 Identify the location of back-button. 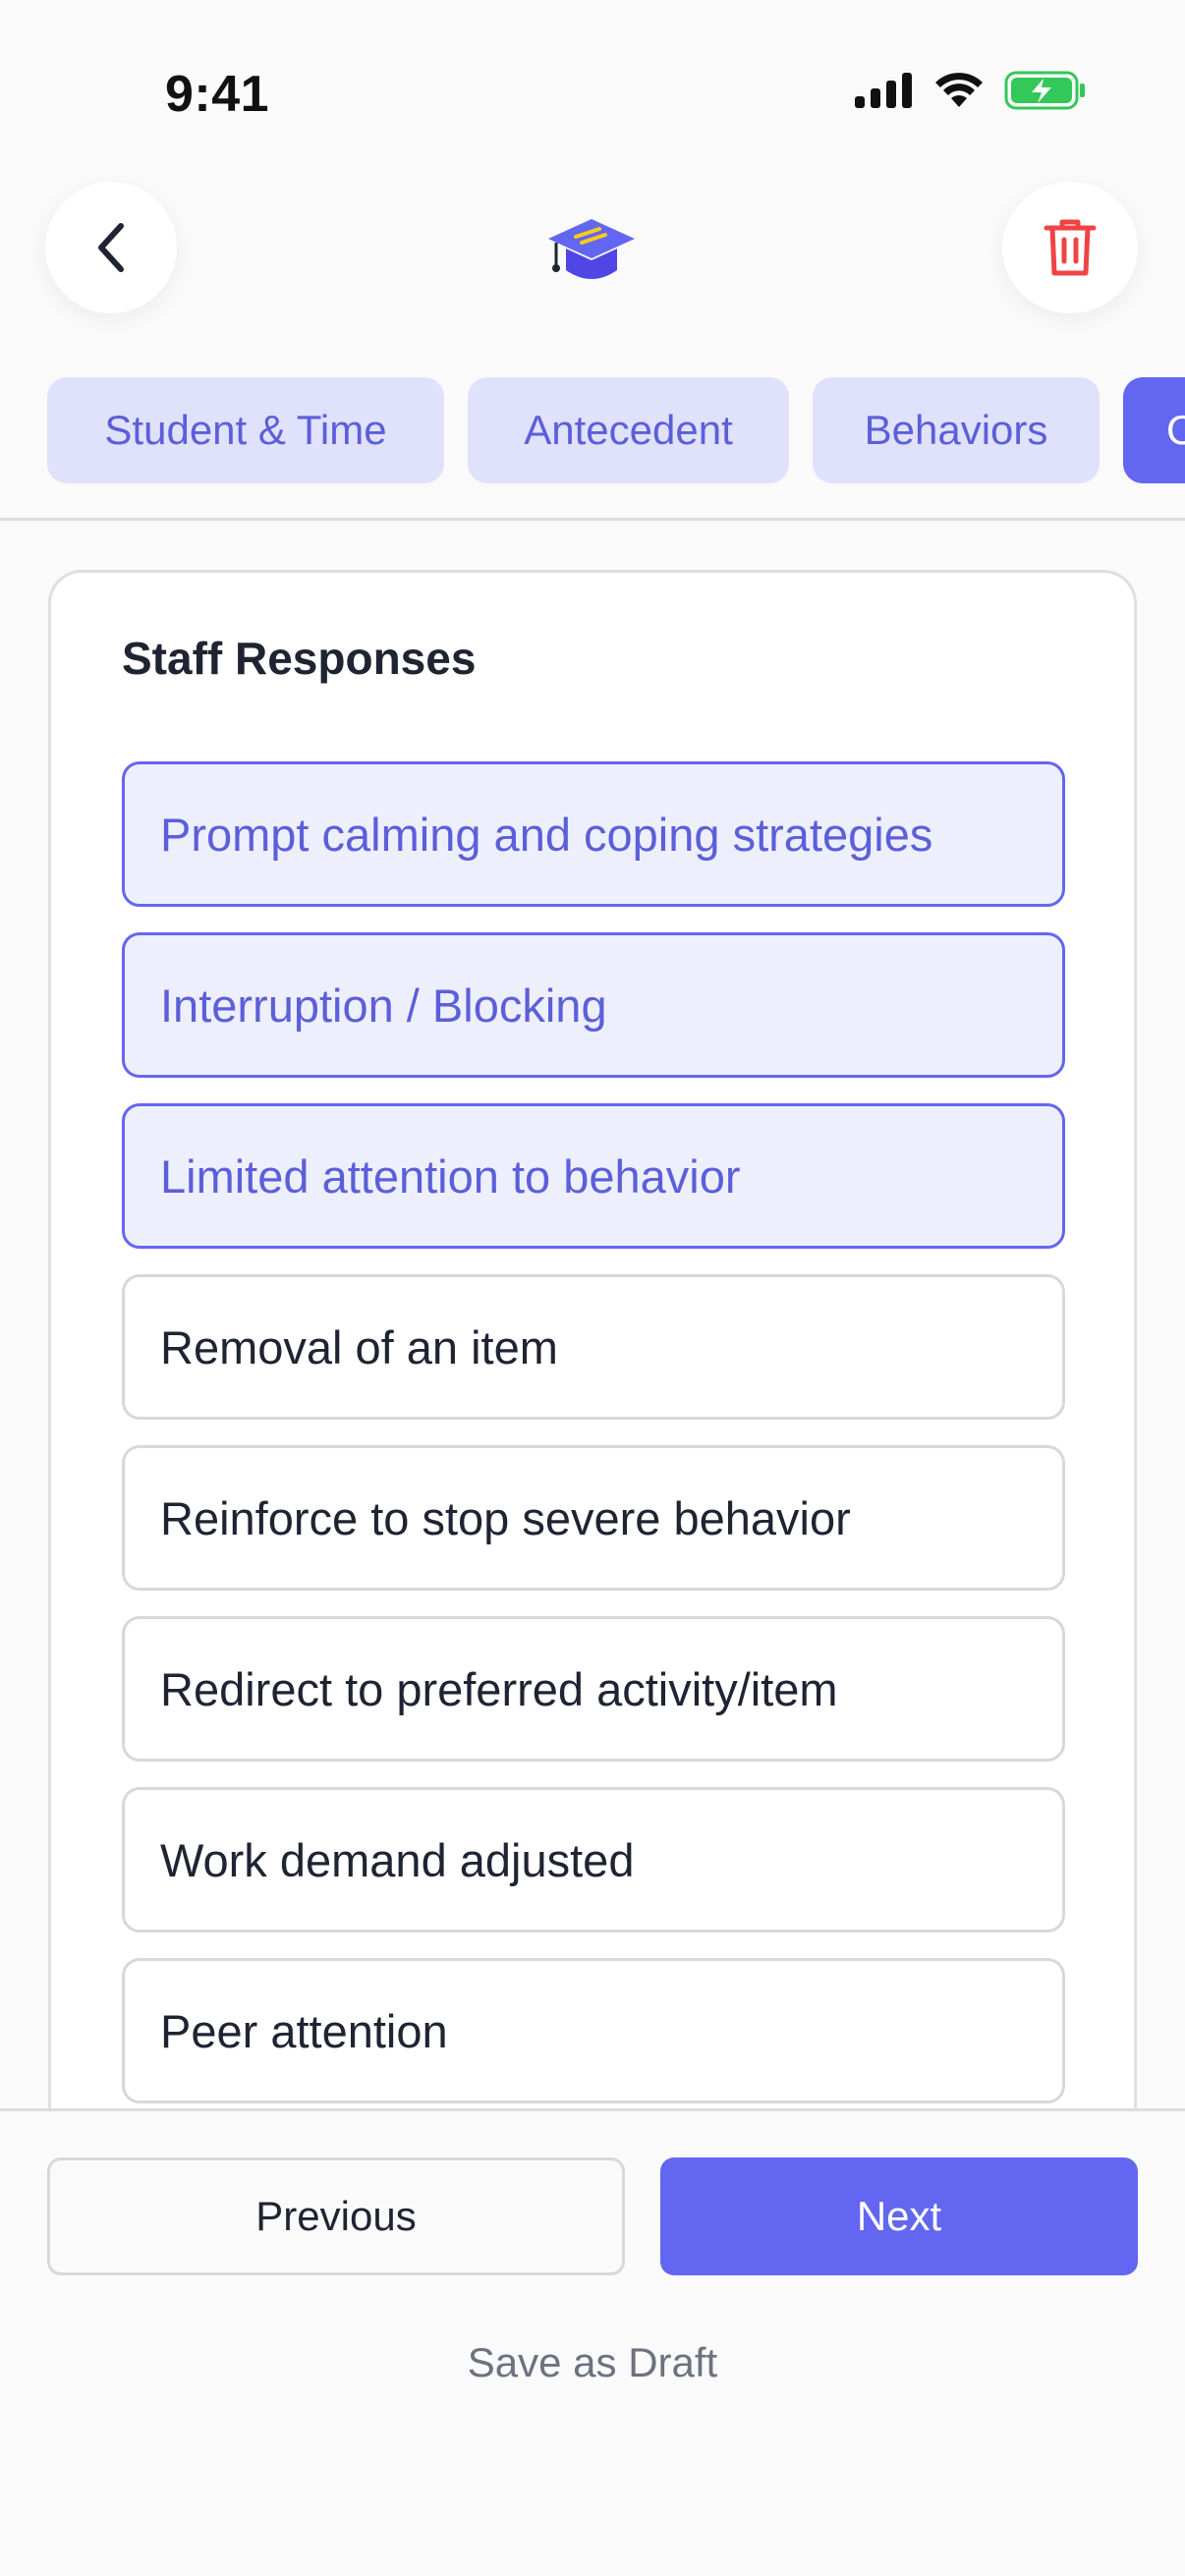
(111, 247).